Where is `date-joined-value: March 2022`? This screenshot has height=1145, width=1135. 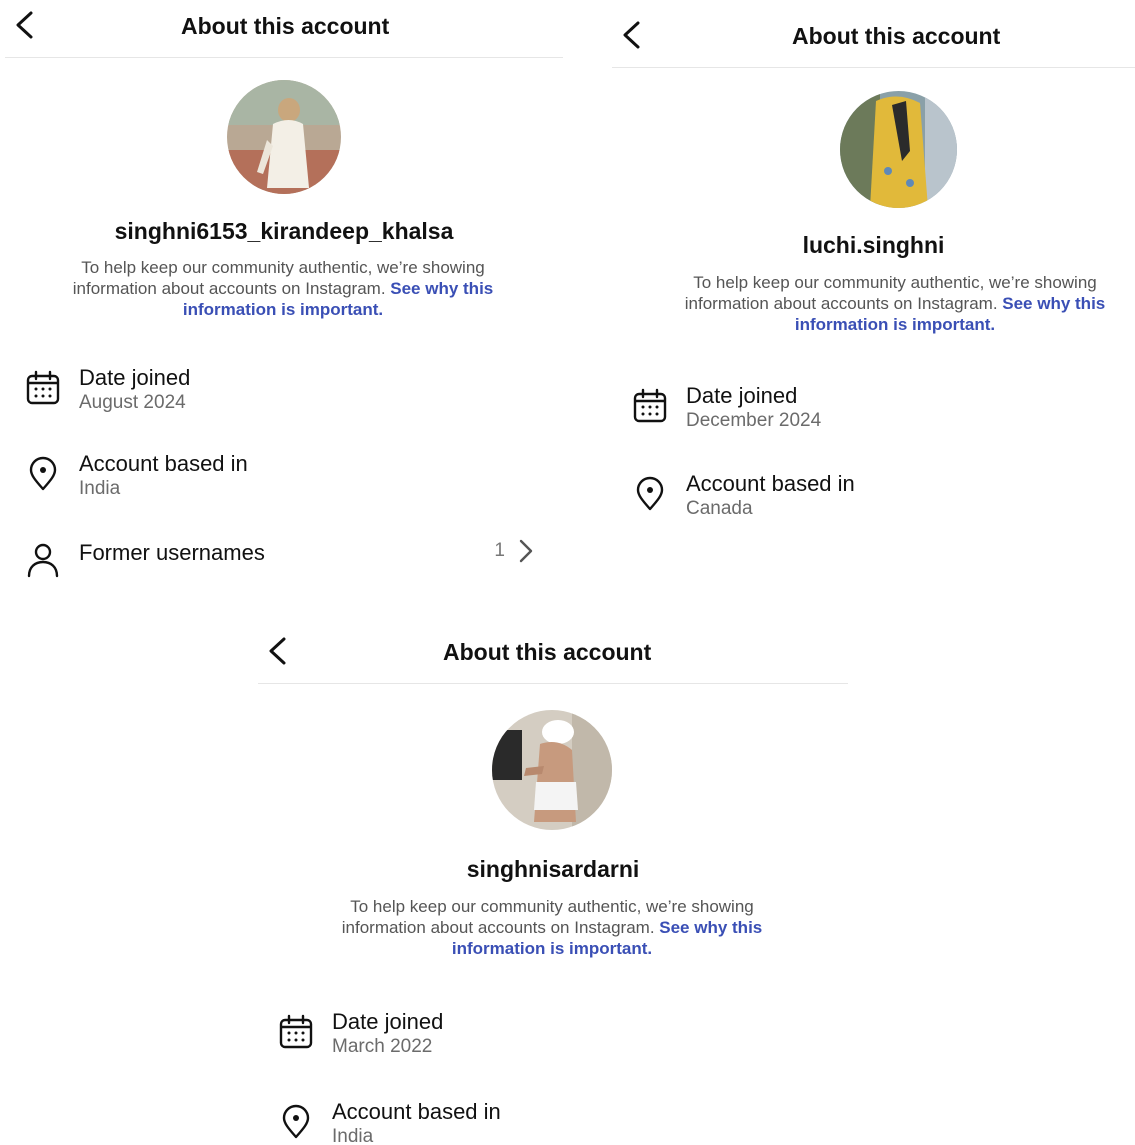 date-joined-value: March 2022 is located at coordinates (382, 1046).